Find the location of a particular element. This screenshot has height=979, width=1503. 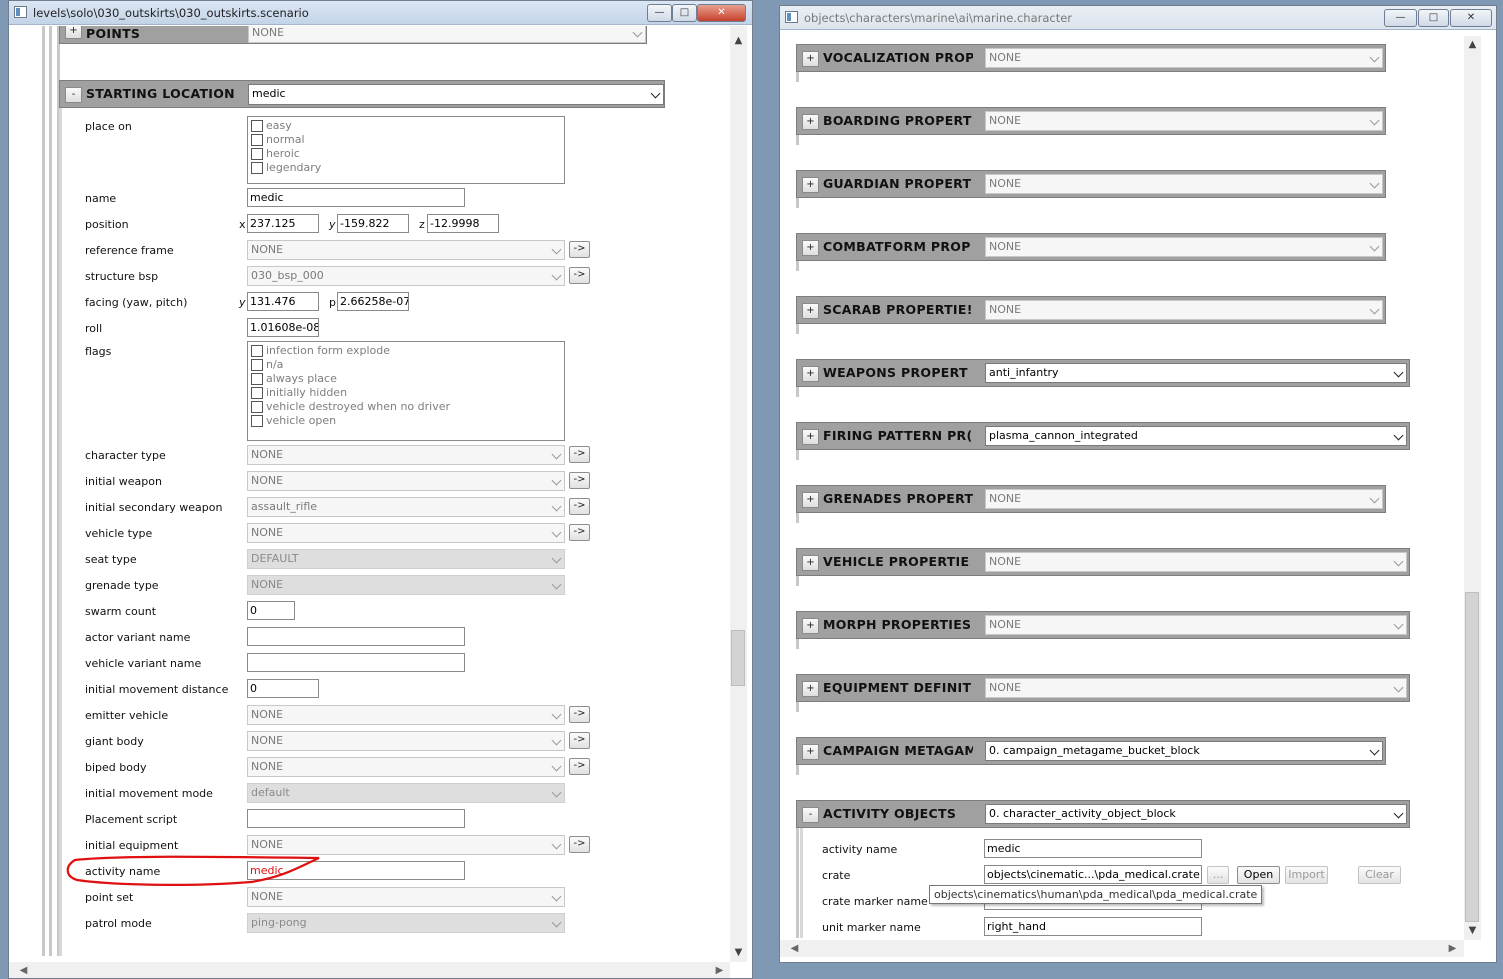

grenade-type-dropdown: NONE is located at coordinates (406, 585).